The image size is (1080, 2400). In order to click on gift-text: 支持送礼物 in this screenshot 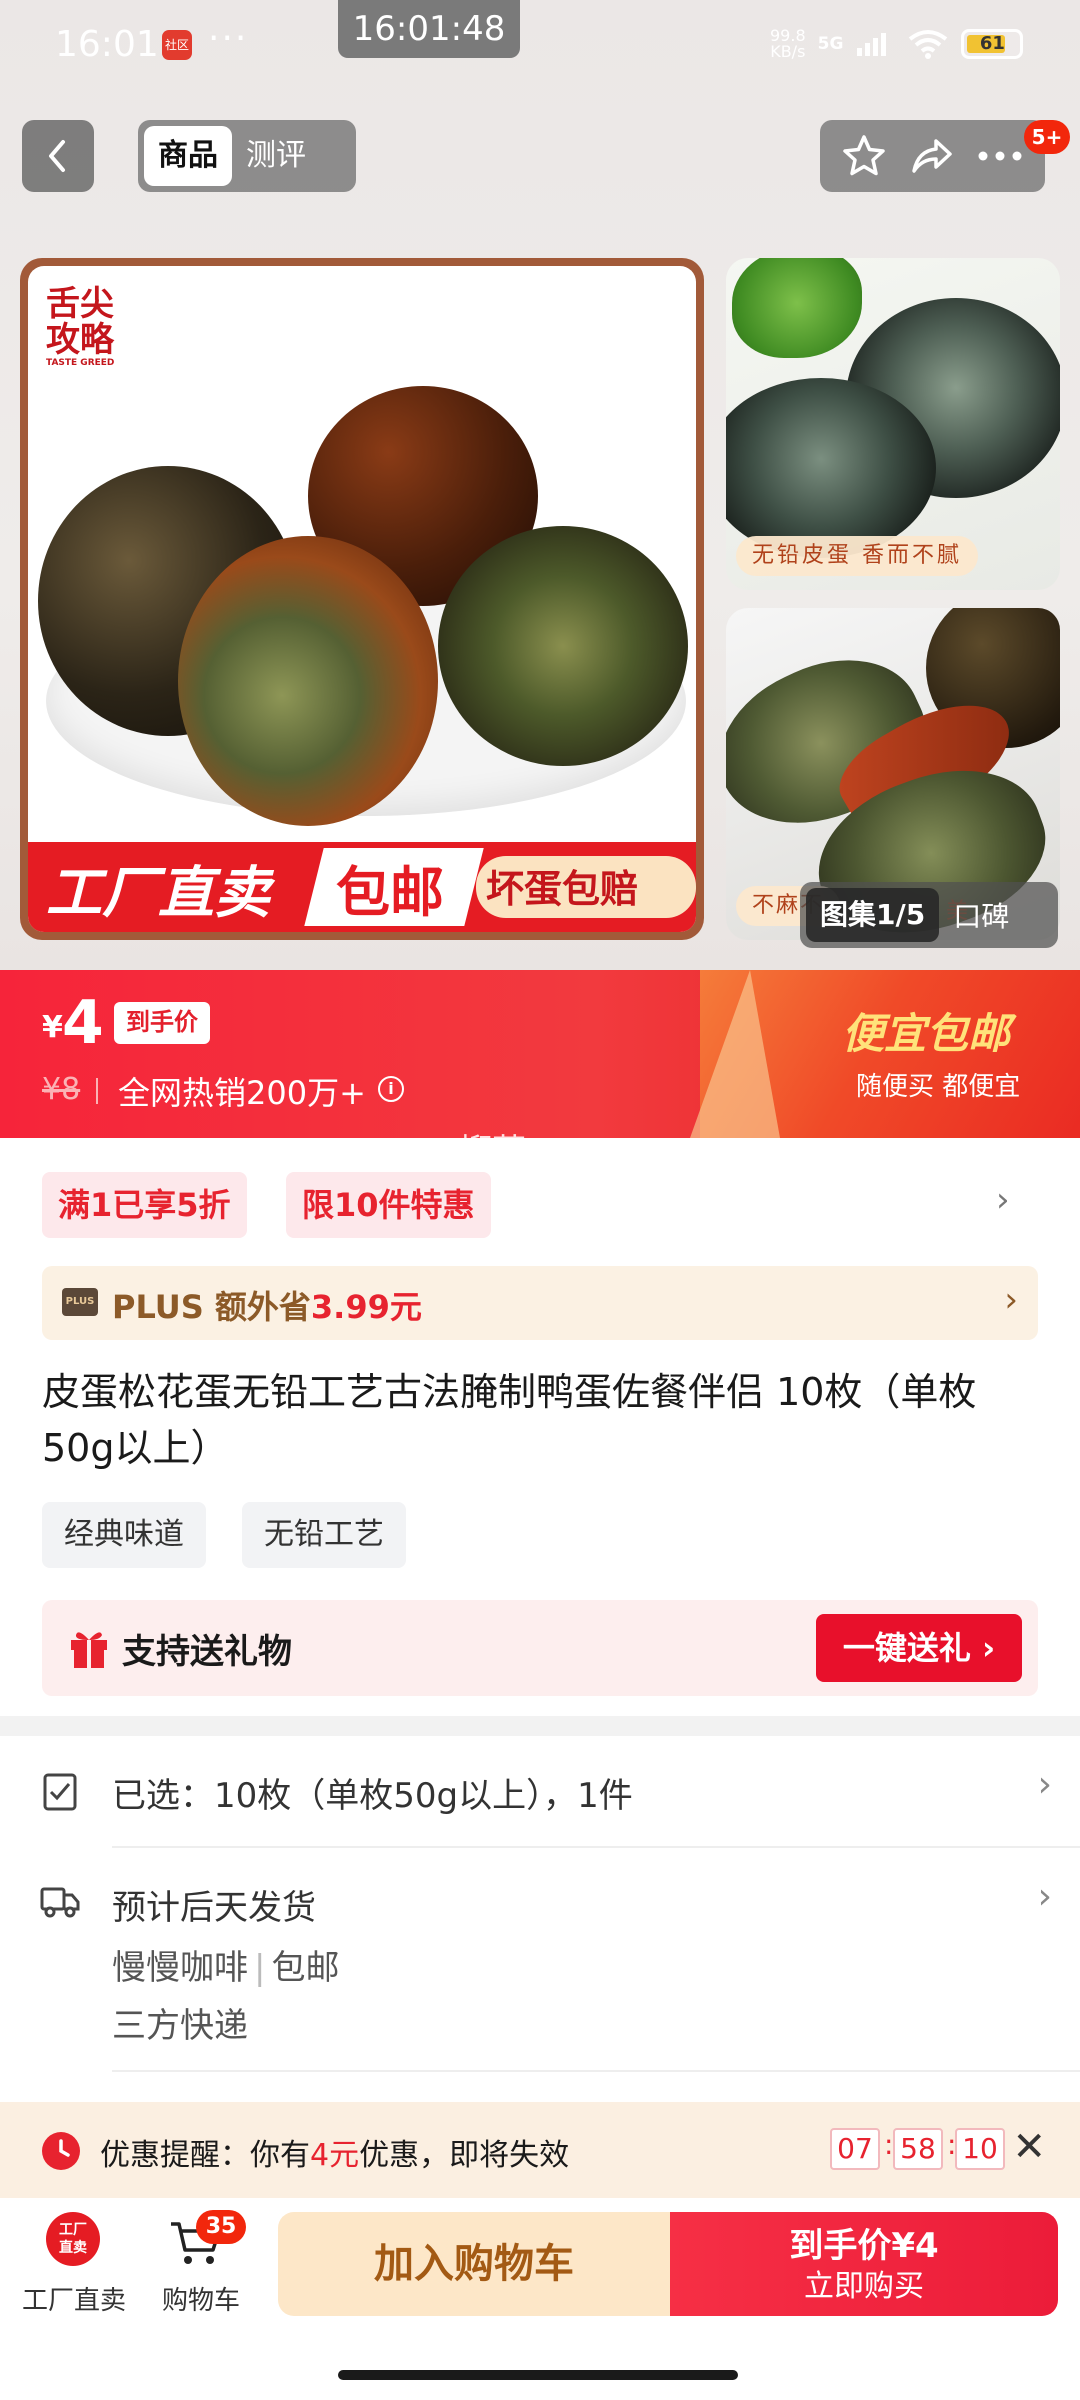, I will do `click(207, 1652)`.